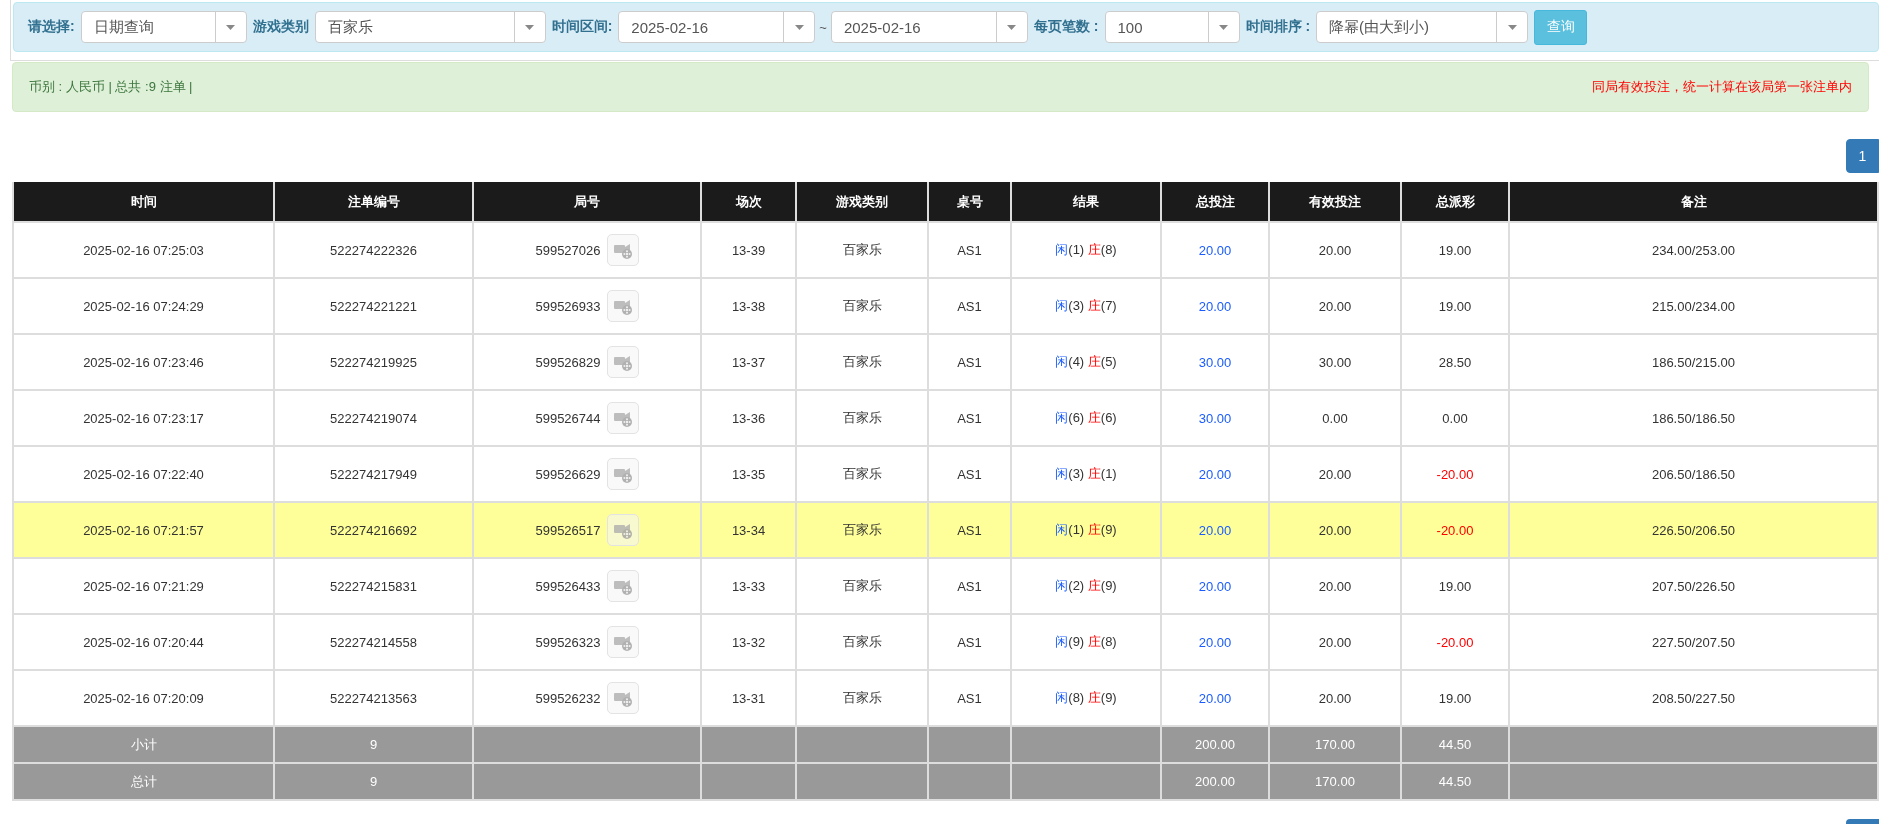  Describe the element at coordinates (1278, 27) in the screenshot. I see `filter-label: 时间排序 :` at that location.